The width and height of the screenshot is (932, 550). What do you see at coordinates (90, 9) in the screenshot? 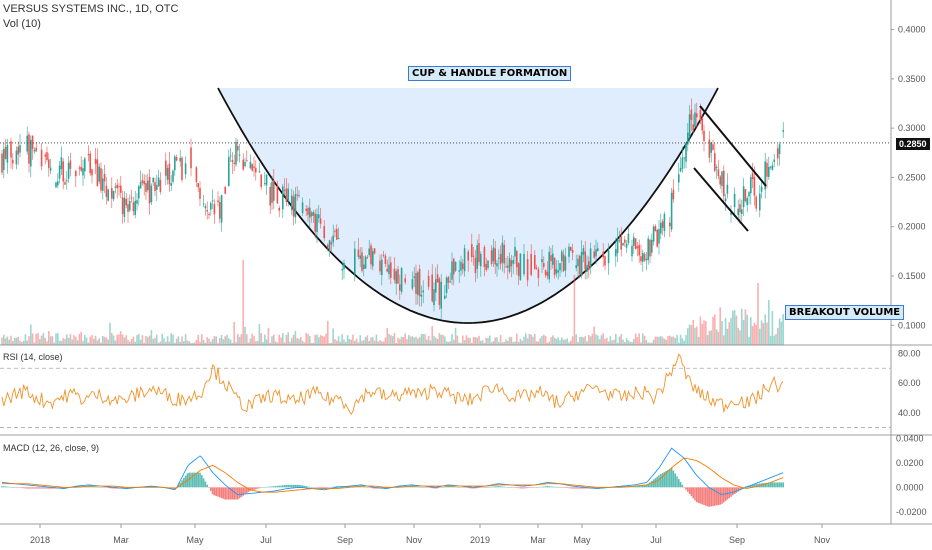
I see `symbol-title: VERSUS SYSTEMS INC., 1D, OTC` at bounding box center [90, 9].